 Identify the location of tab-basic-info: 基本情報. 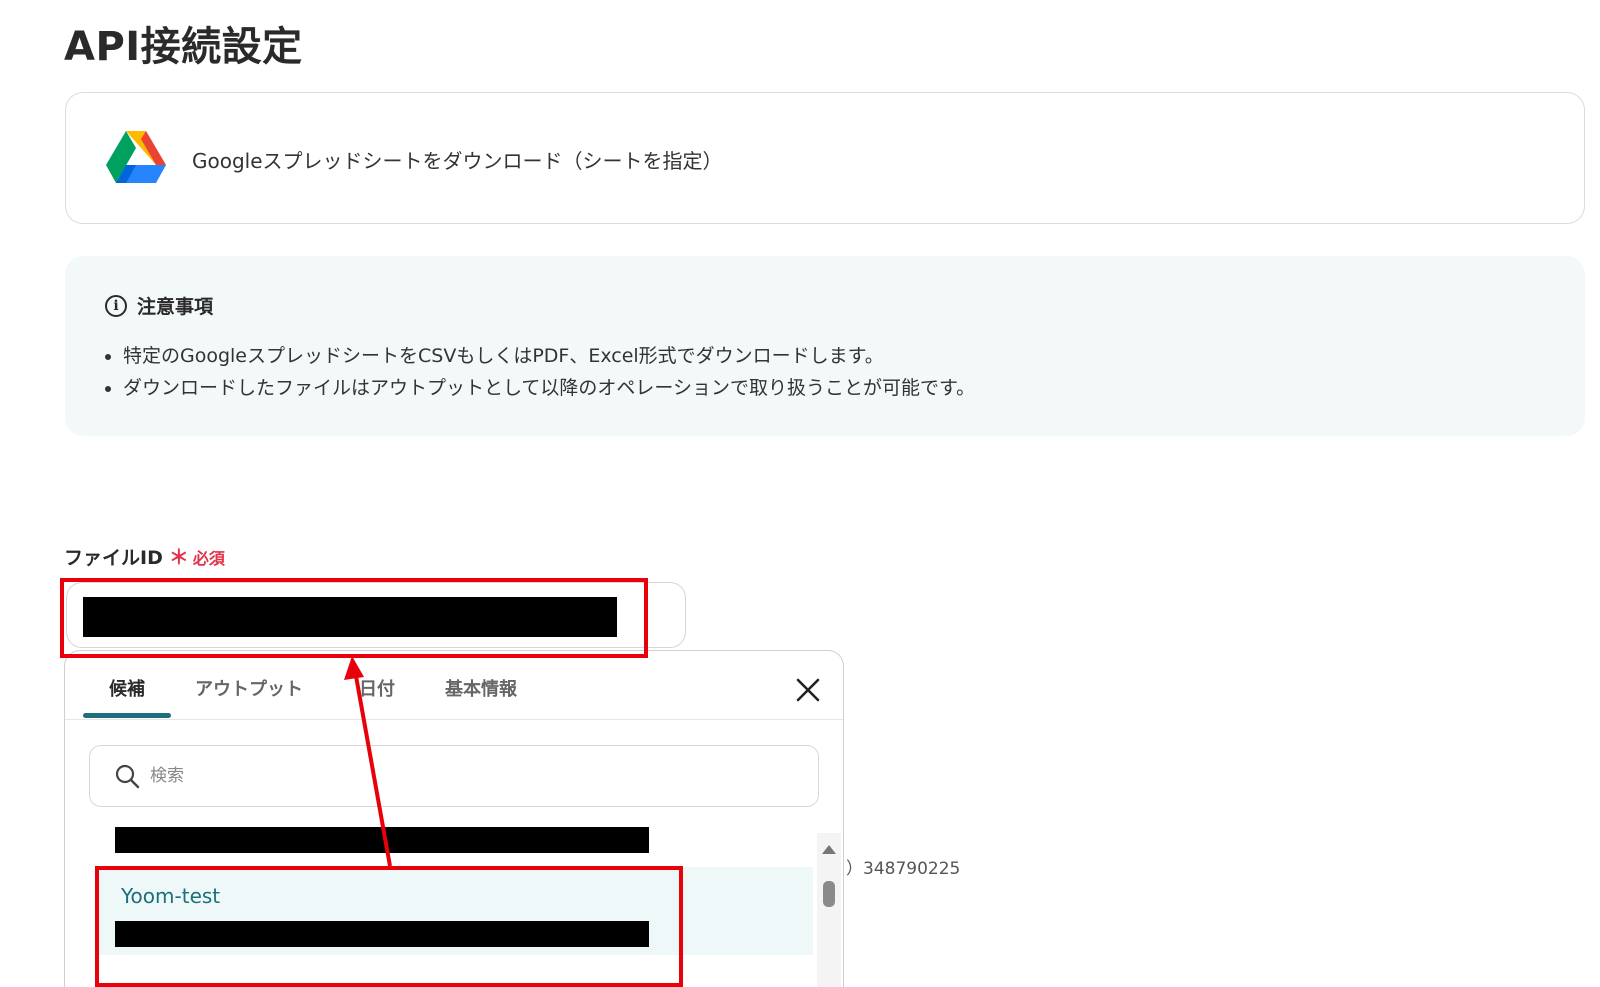
(481, 688).